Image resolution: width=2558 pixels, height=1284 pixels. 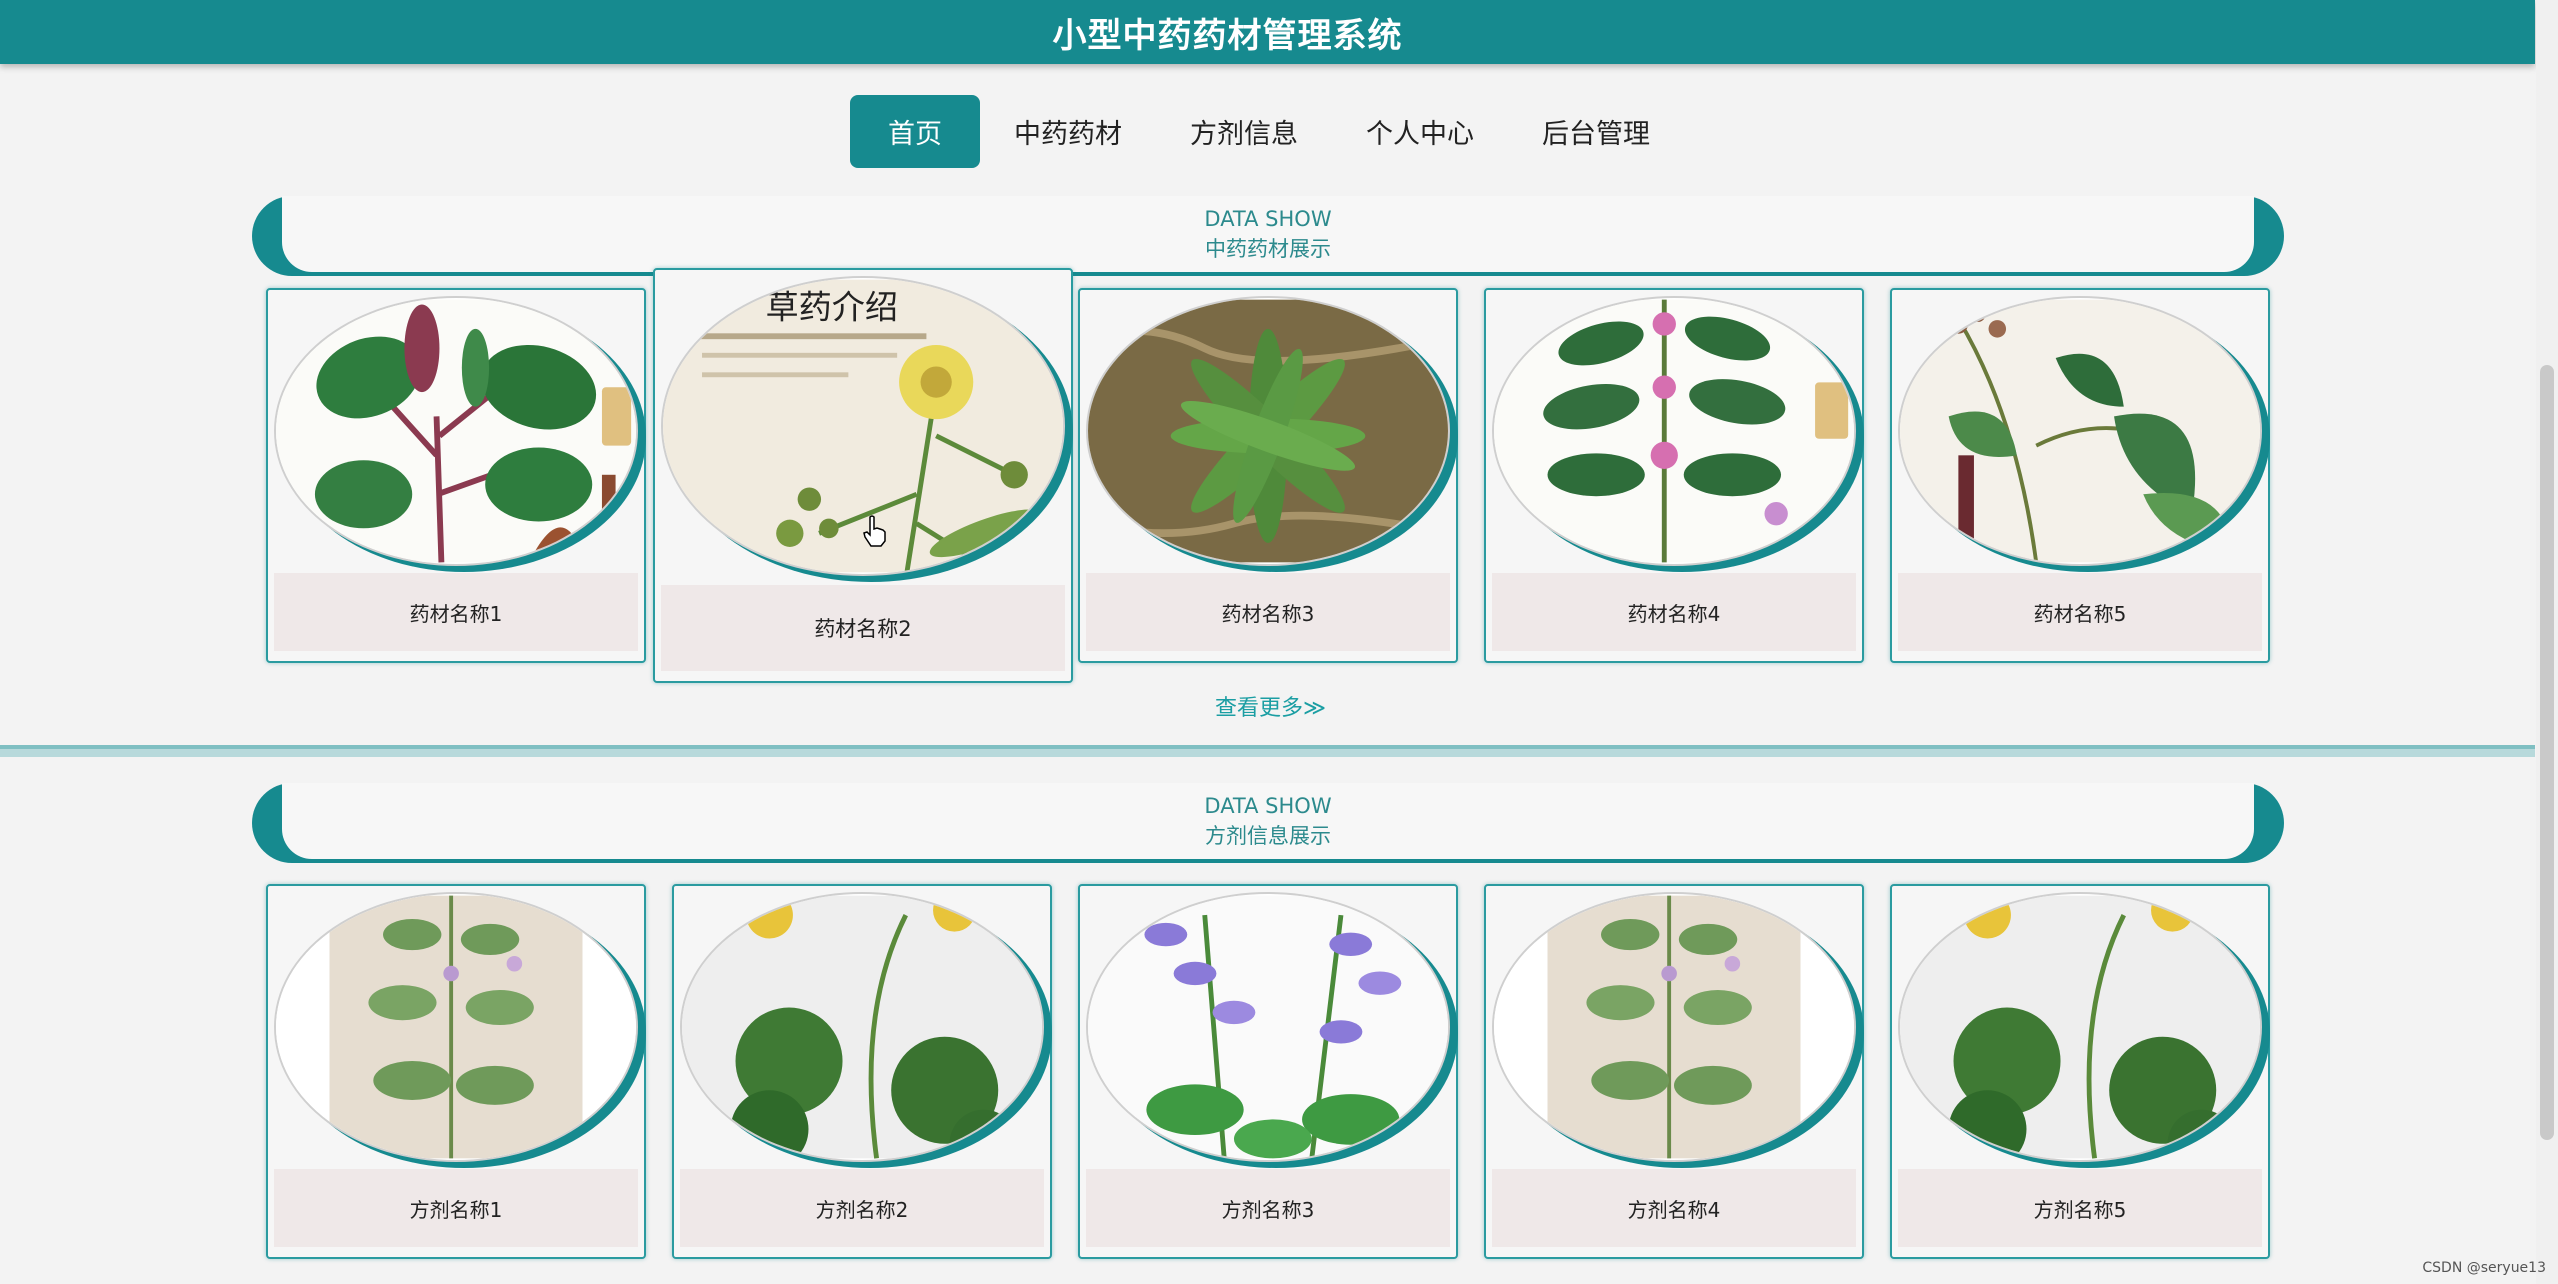 I want to click on plant-photo-icon, so click(x=1268, y=431).